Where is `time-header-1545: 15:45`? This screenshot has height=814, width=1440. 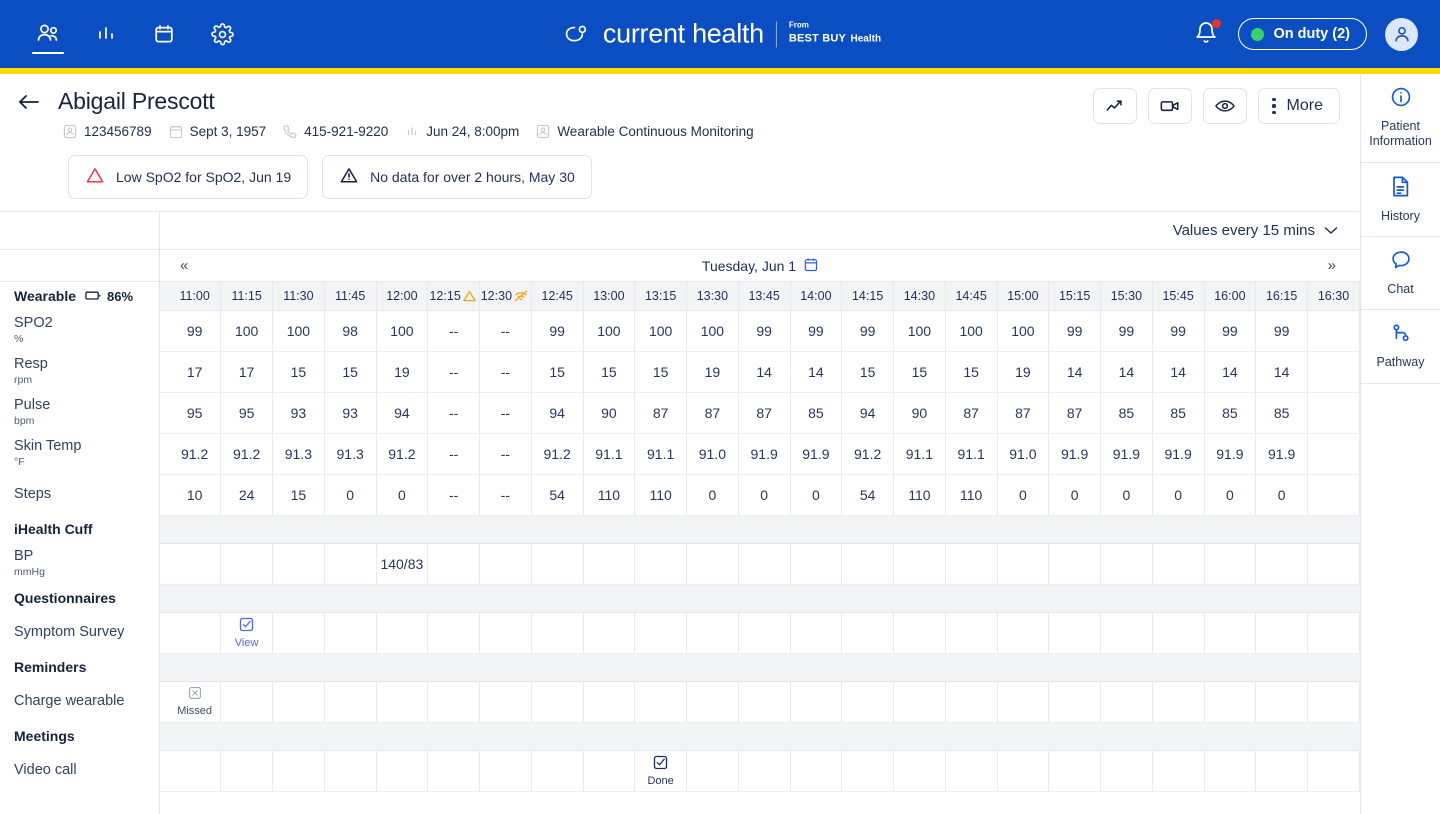 time-header-1545: 15:45 is located at coordinates (1178, 296).